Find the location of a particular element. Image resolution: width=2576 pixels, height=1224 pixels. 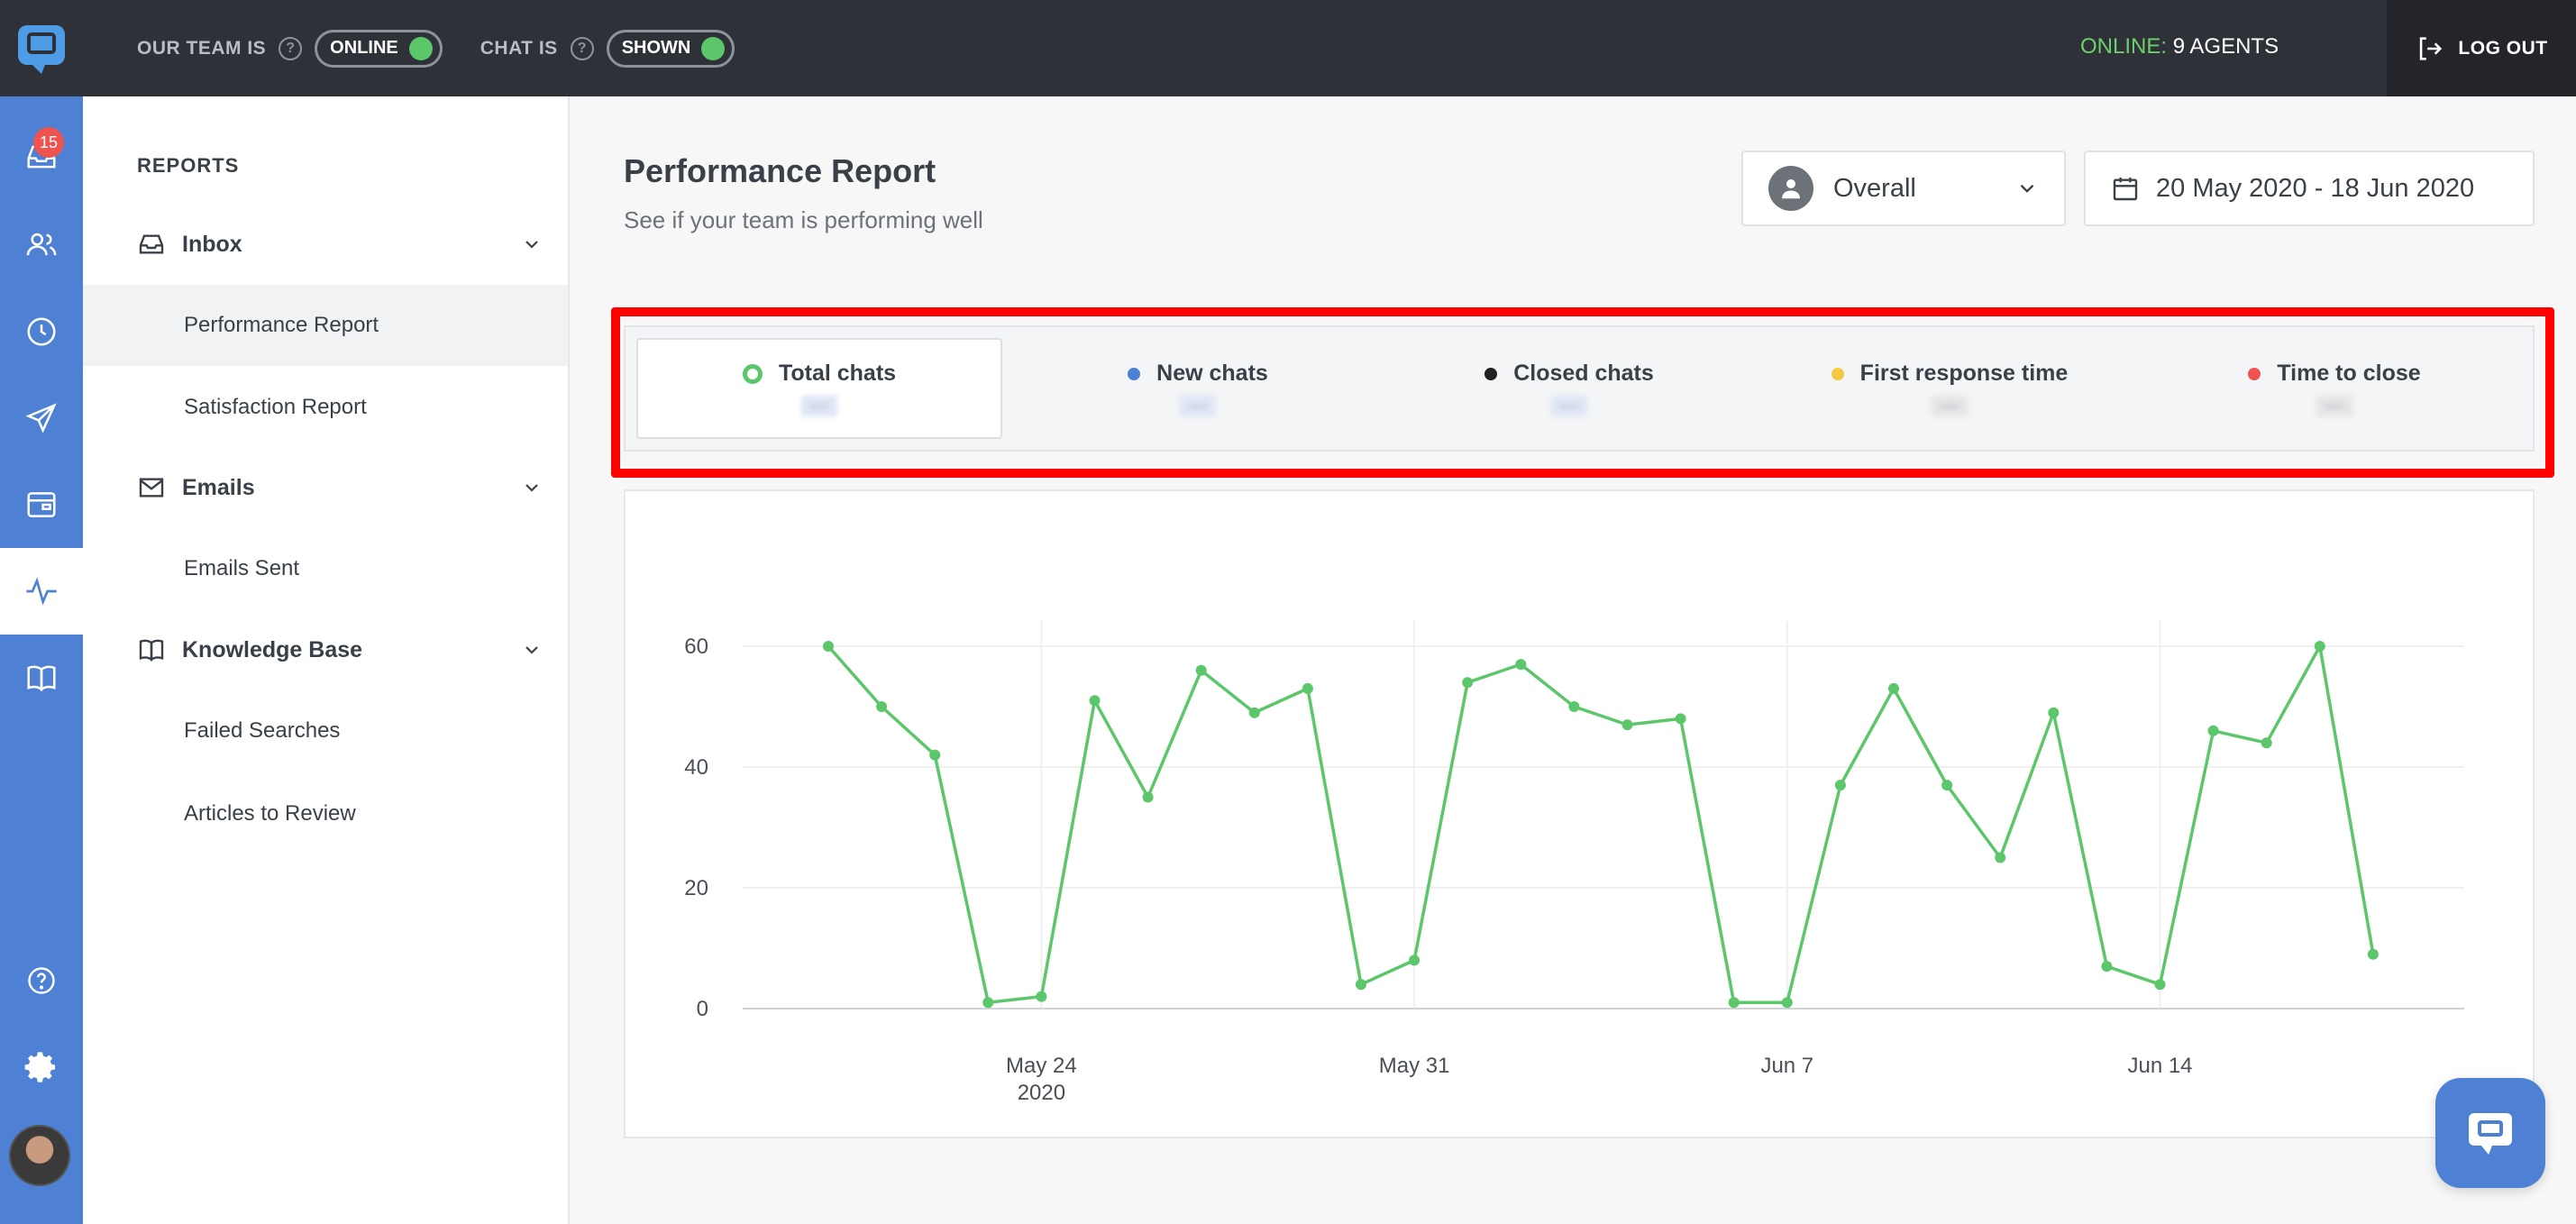

team-status-label: OUR TEAM IS is located at coordinates (202, 48).